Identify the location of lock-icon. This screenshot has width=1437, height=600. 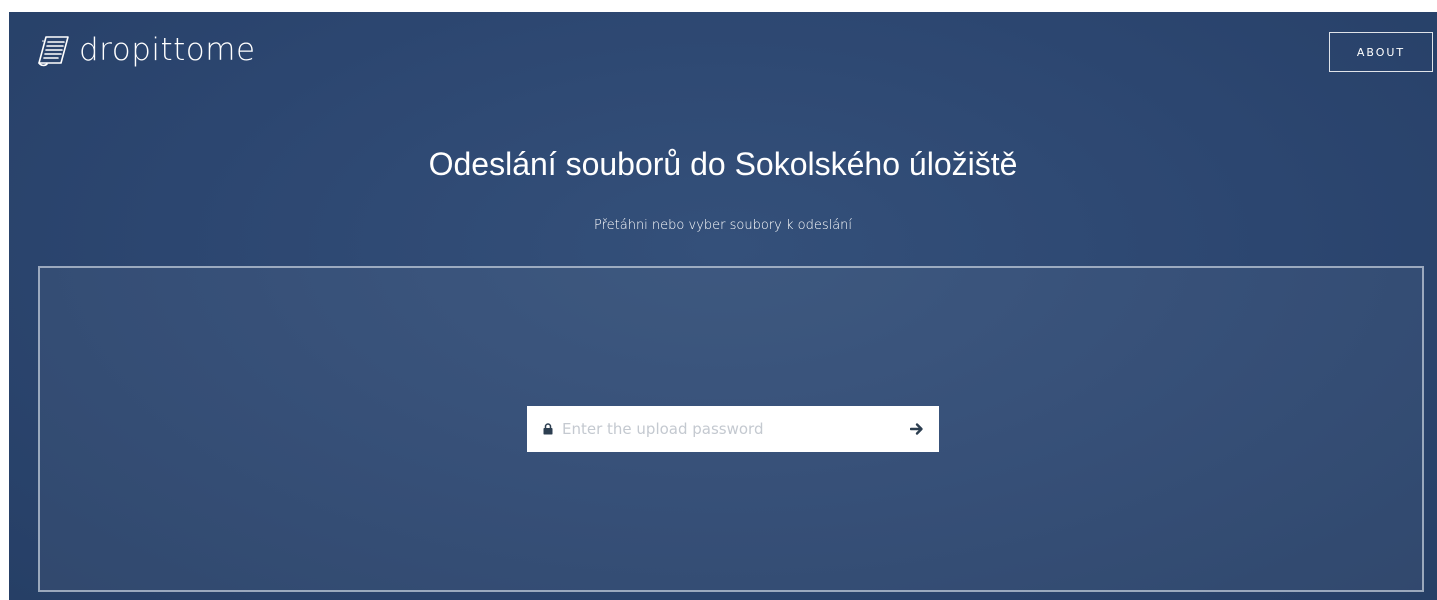
(548, 429).